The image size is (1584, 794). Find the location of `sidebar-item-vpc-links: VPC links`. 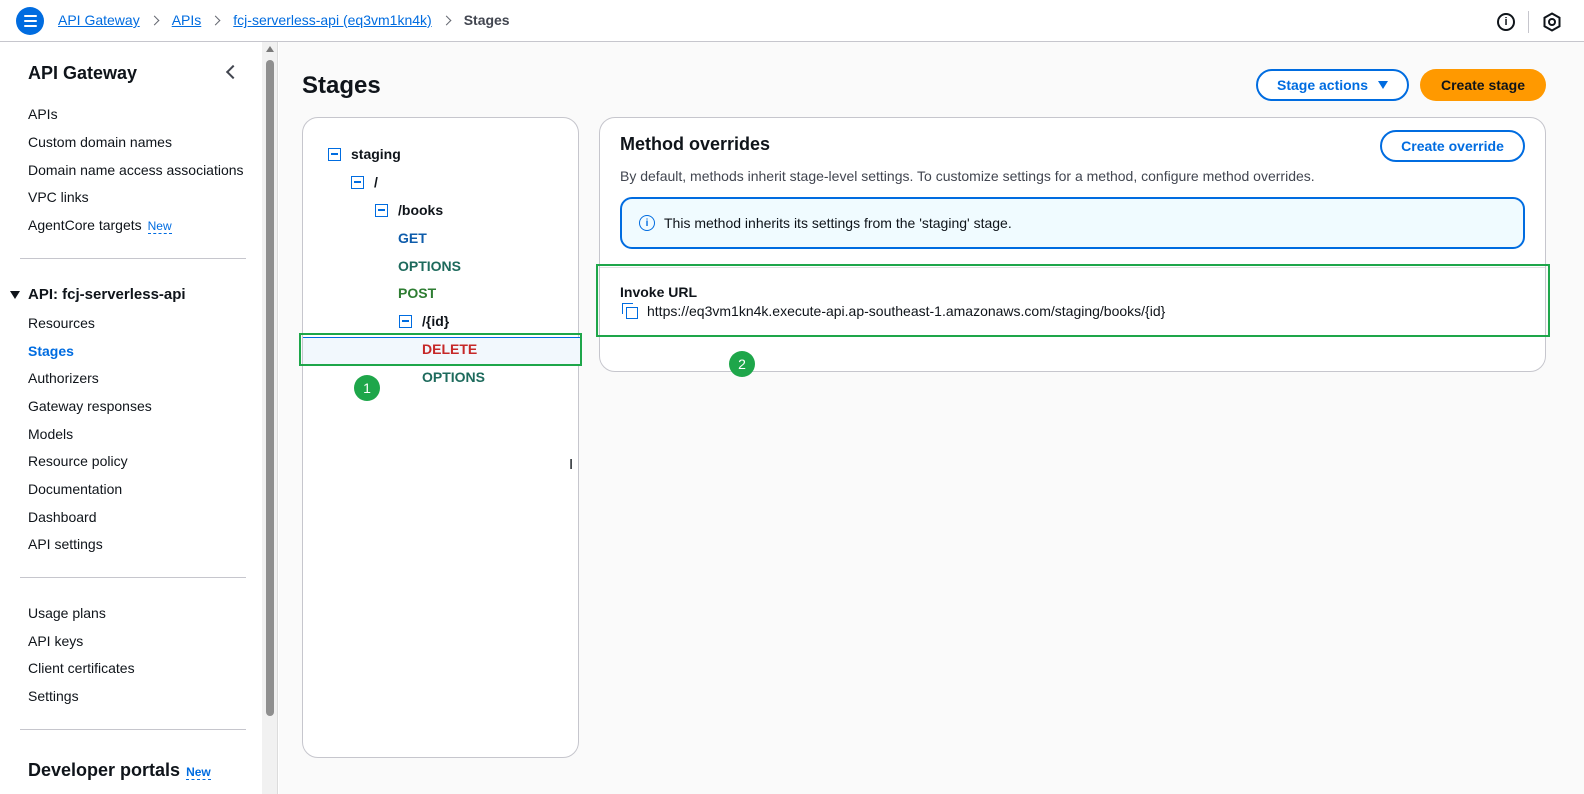

sidebar-item-vpc-links: VPC links is located at coordinates (58, 197).